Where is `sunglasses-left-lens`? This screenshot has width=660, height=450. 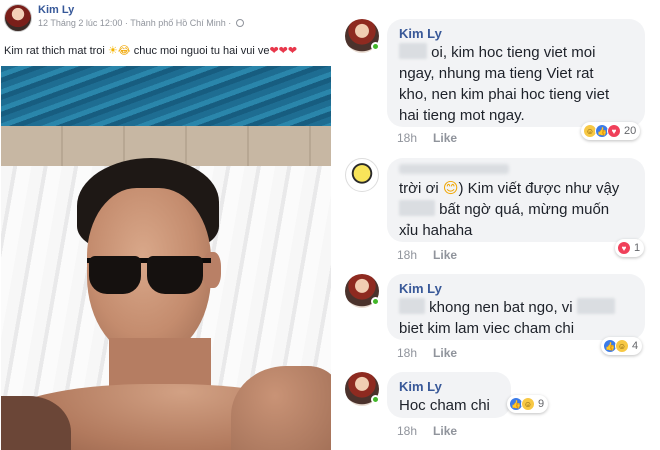
sunglasses-left-lens is located at coordinates (115, 275).